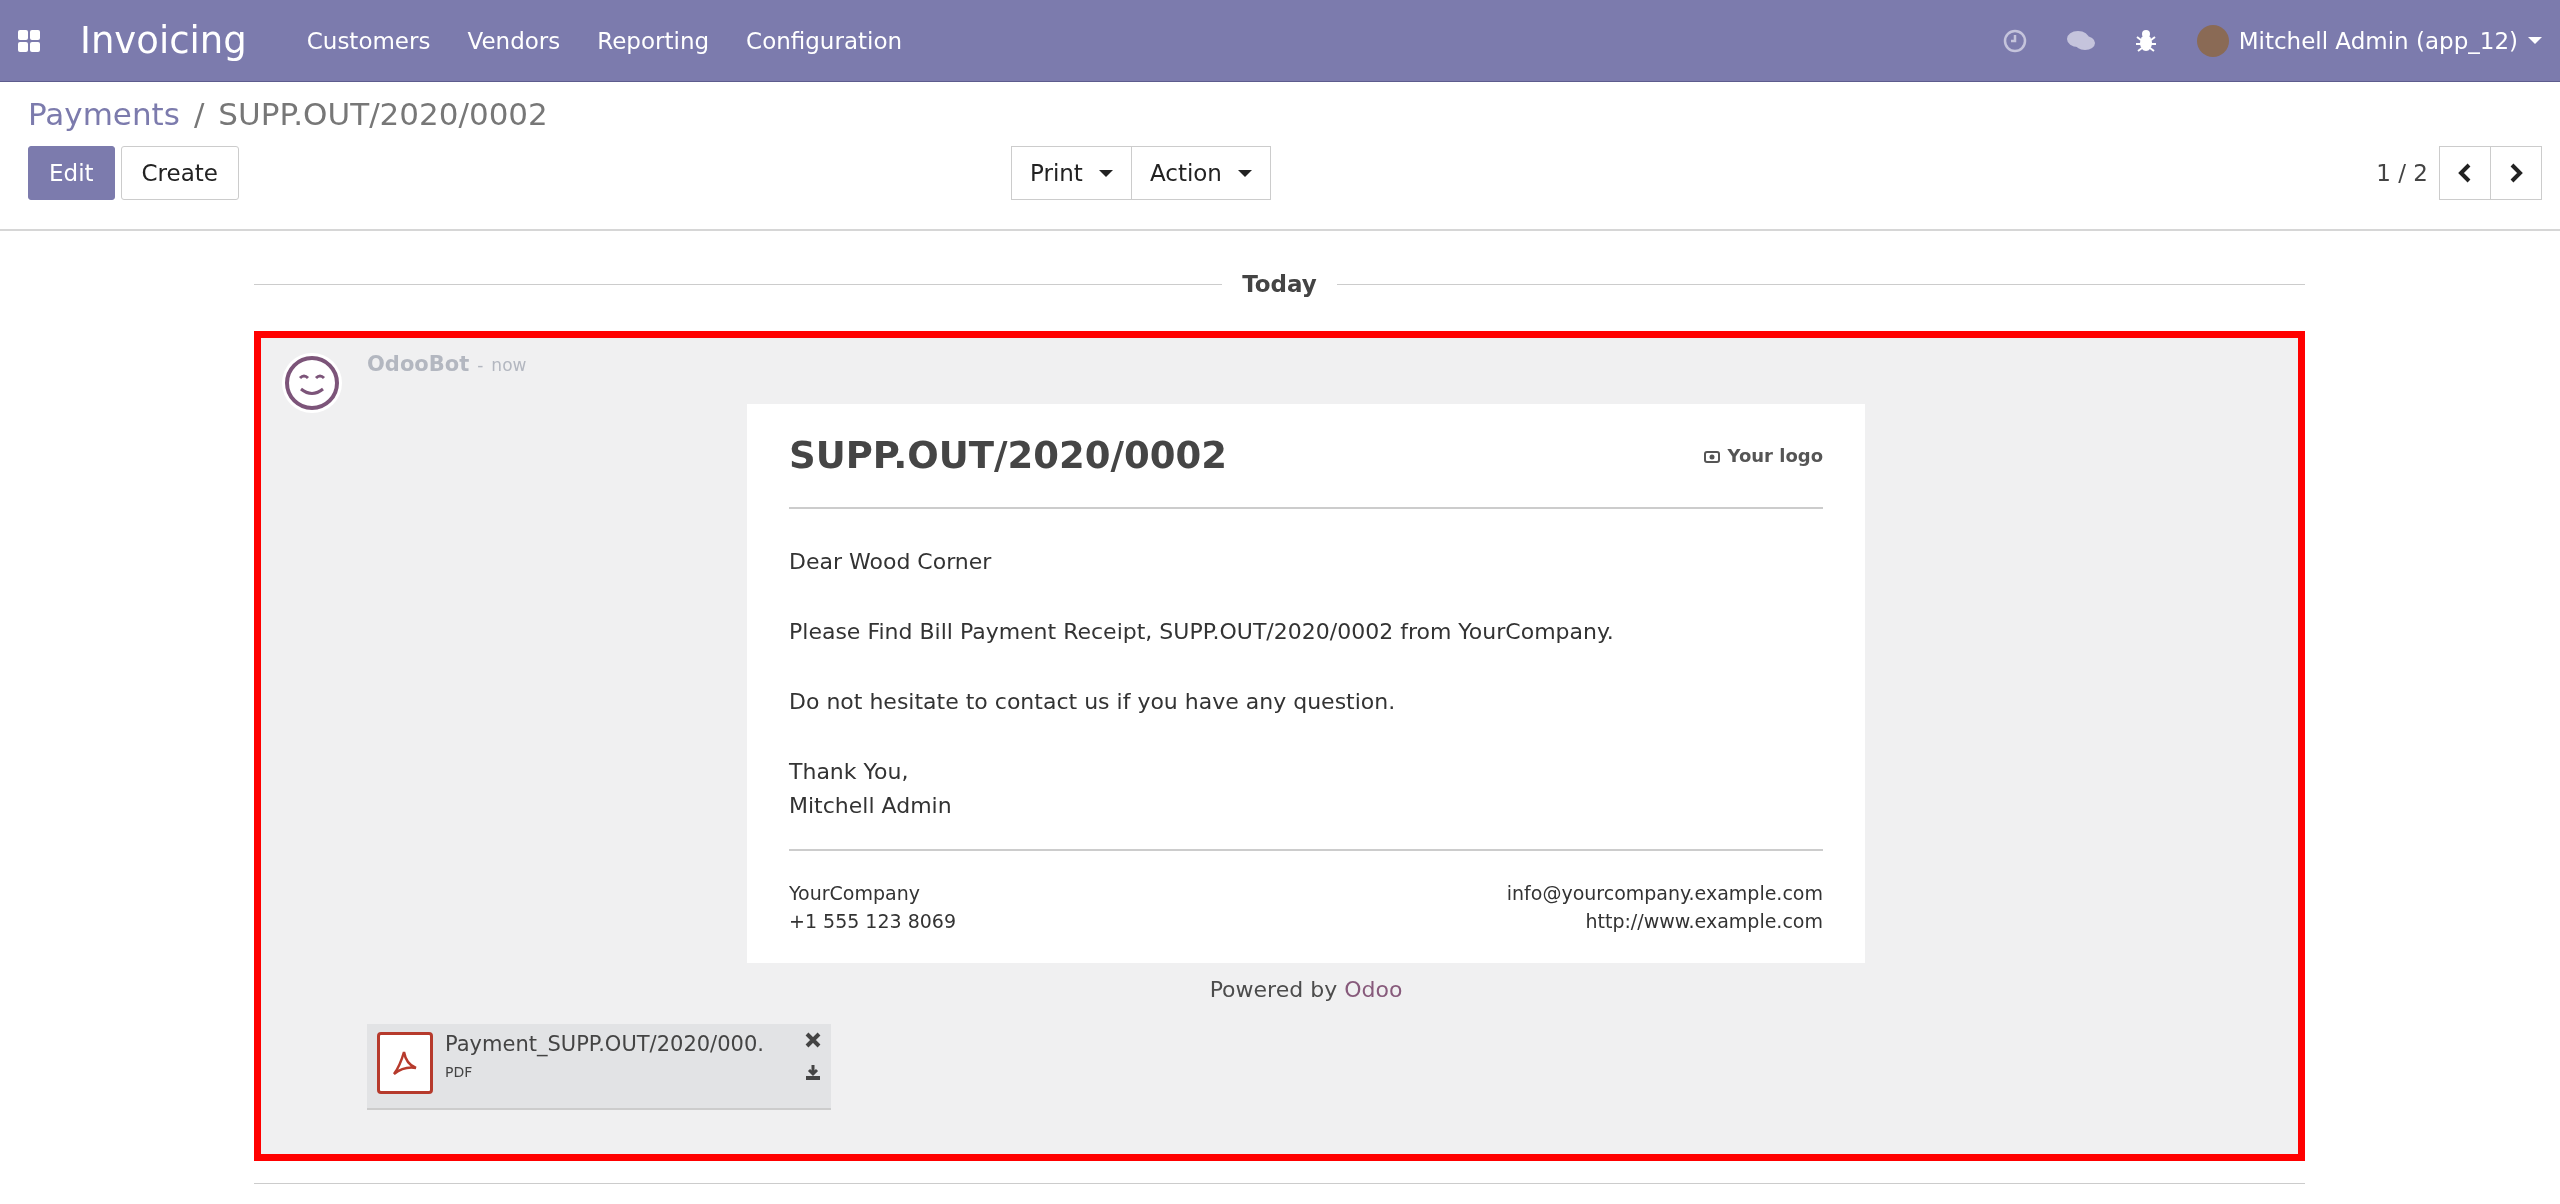  I want to click on email-paragraph: Please Find Bill Payment Receipt, SUPP.OUT/2020/0002 from YourCompany., so click(1202, 632).